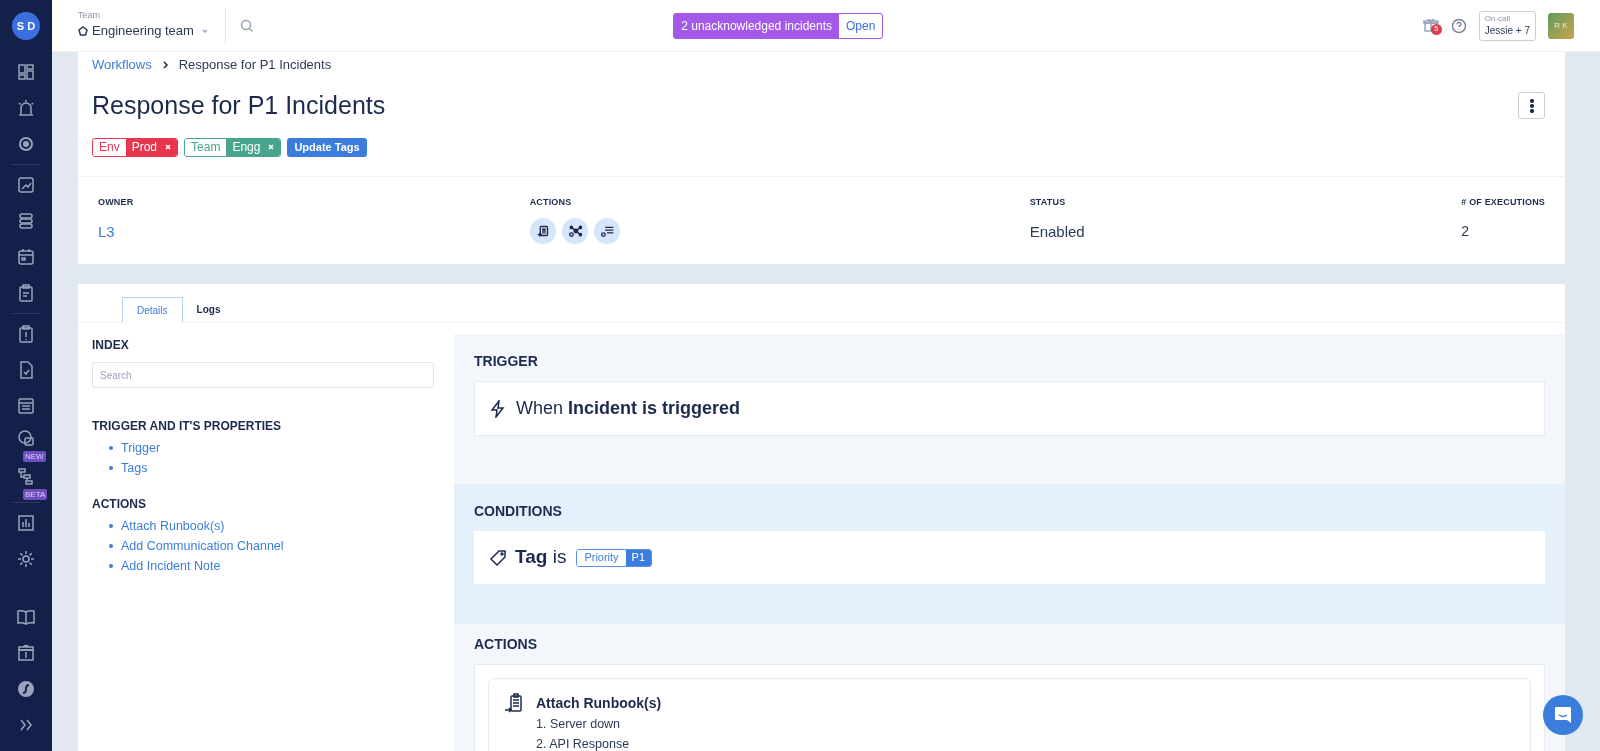  What do you see at coordinates (498, 557) in the screenshot?
I see `tag-icon` at bounding box center [498, 557].